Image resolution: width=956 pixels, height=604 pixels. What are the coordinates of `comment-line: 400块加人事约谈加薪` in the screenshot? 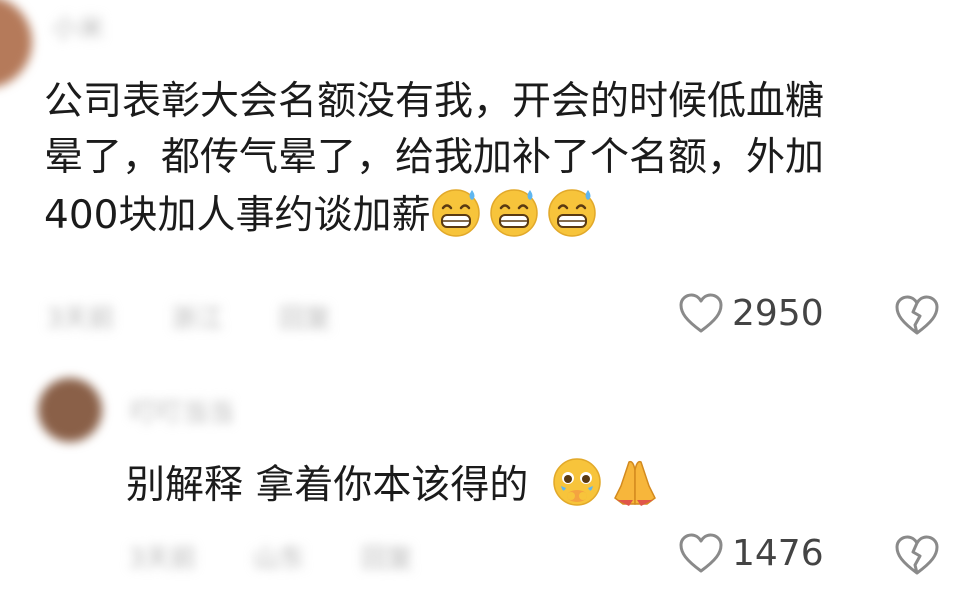 It's located at (434, 215).